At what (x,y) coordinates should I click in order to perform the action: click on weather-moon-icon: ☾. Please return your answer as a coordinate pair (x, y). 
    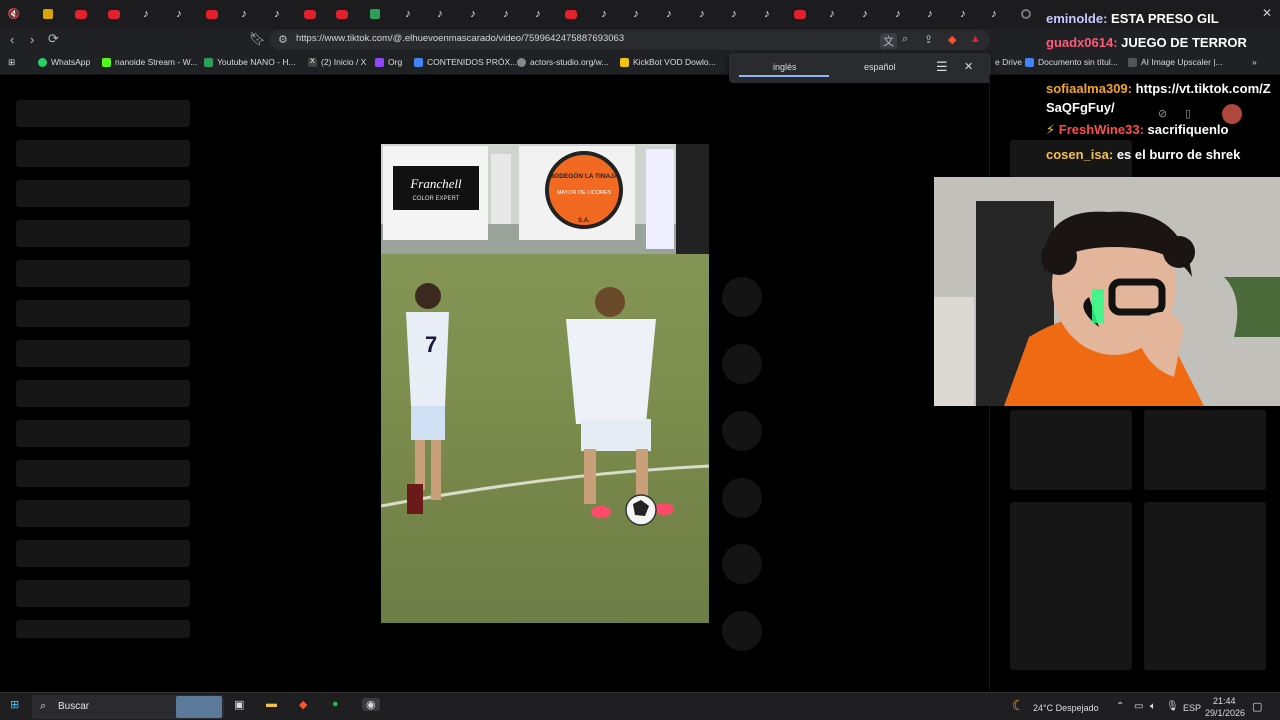
    Looking at the image, I should click on (1018, 705).